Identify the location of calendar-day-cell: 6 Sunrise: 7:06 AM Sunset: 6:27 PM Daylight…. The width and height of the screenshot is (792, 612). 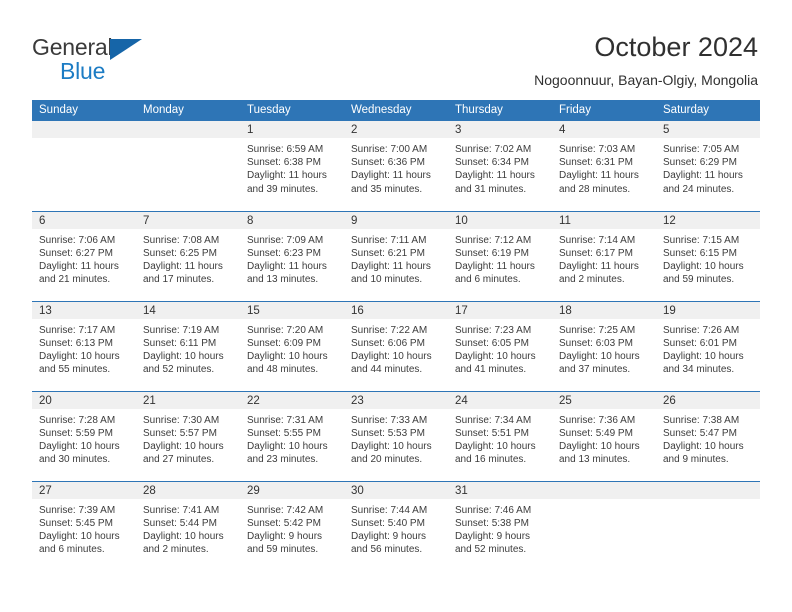
(84, 256).